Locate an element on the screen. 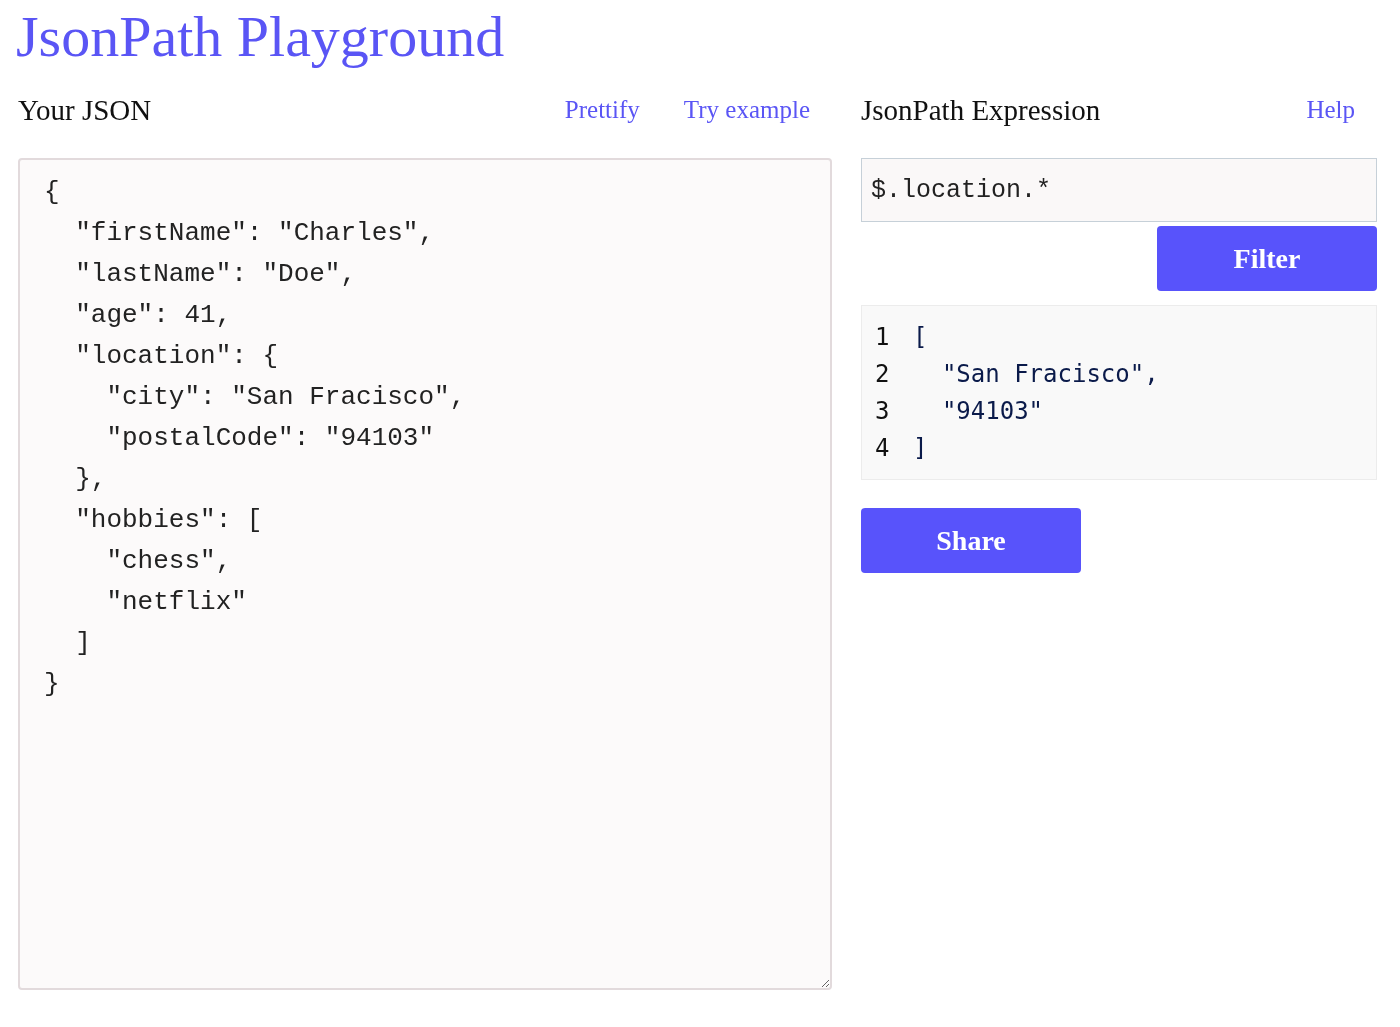 This screenshot has width=1400, height=1027. section-heading: JsonPath Expression is located at coordinates (981, 110).